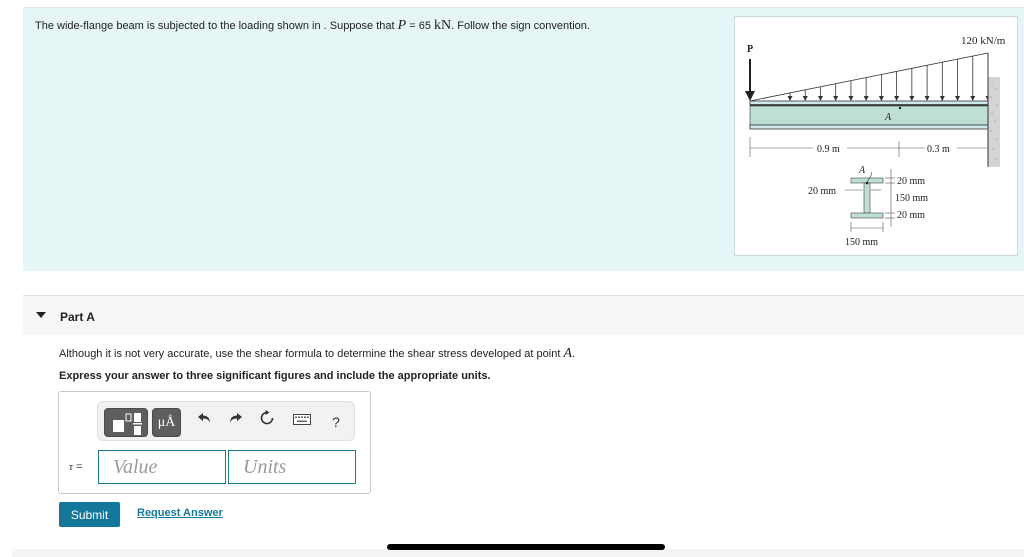  Describe the element at coordinates (420, 26) in the screenshot. I see `statement-equals: = 65` at that location.